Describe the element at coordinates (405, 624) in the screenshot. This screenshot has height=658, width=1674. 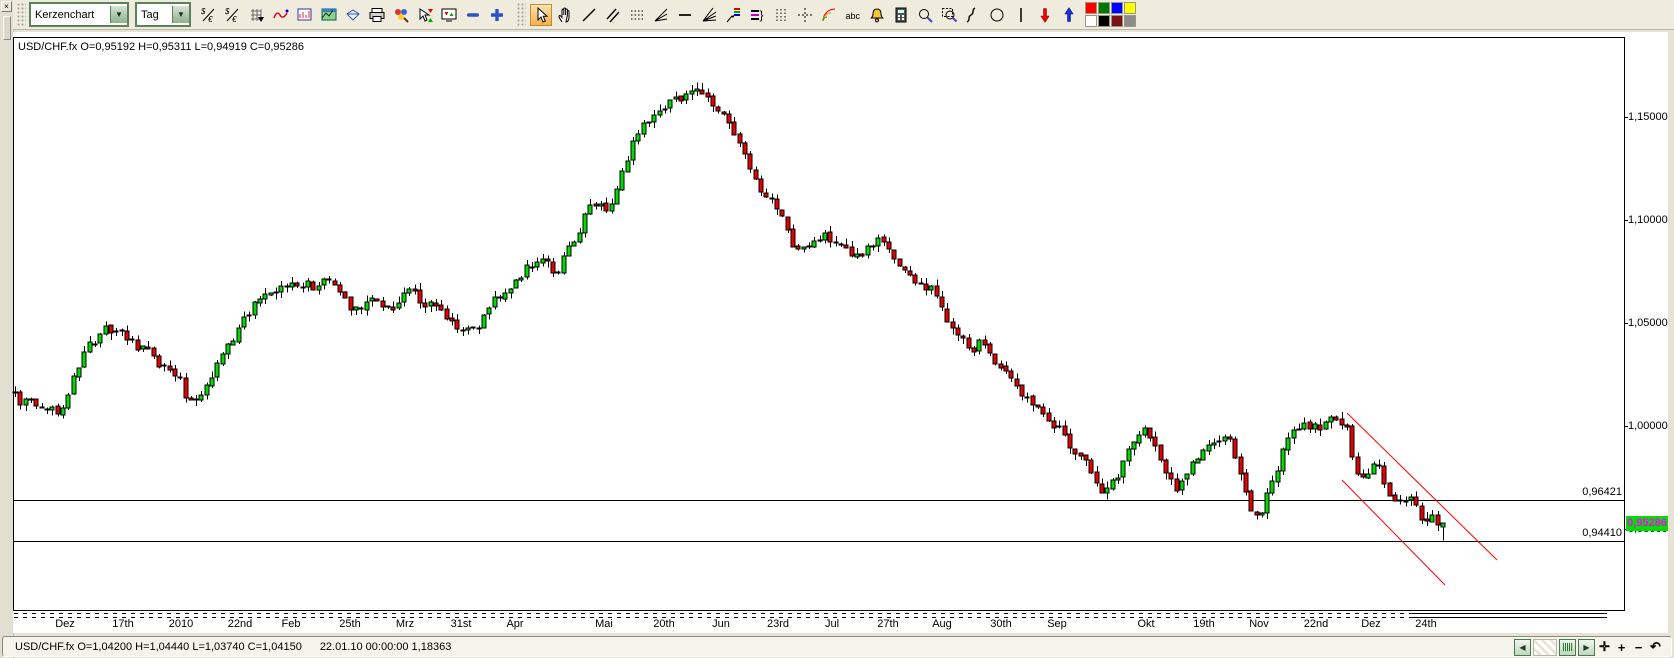
I see `date-axis-label: Mrz` at that location.